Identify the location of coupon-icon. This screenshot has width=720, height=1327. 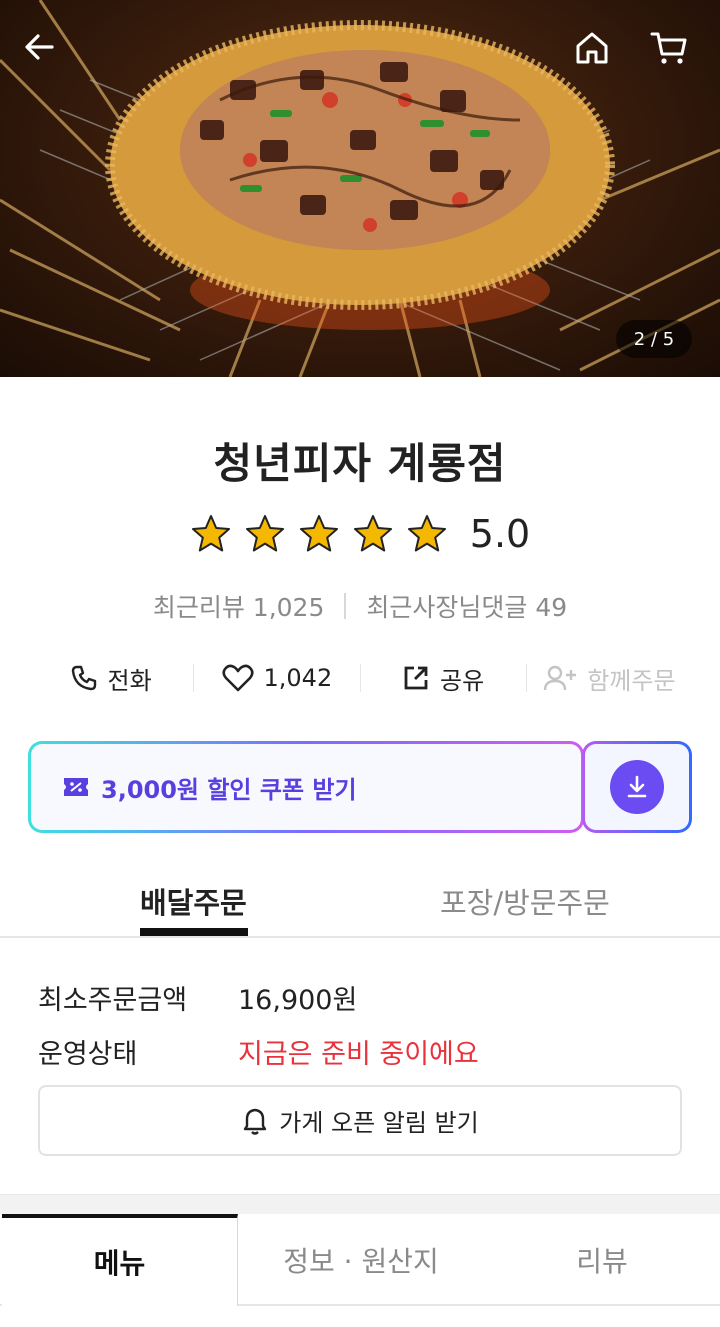
(76, 787).